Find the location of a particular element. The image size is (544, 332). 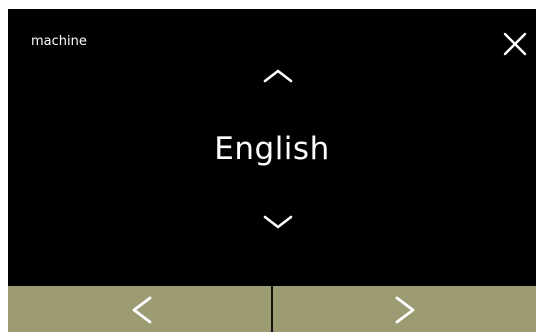

next-option-button is located at coordinates (278, 222).